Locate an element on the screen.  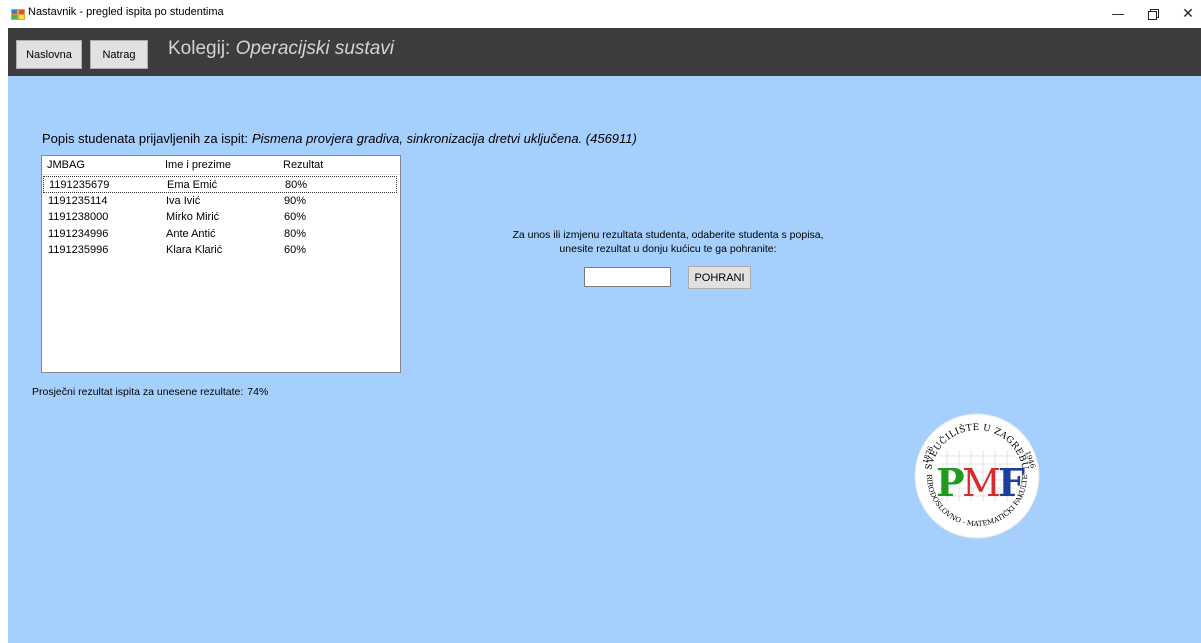
cell-jmbag: 1191238000 is located at coordinates (78, 217).